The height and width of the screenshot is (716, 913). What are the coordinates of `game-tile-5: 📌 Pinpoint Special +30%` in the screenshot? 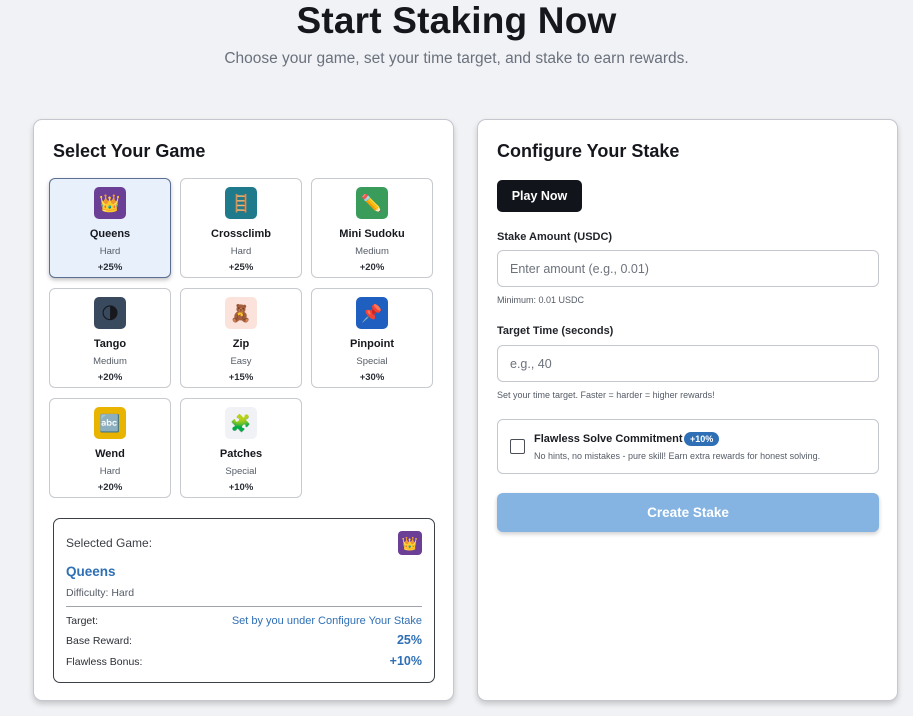 It's located at (372, 338).